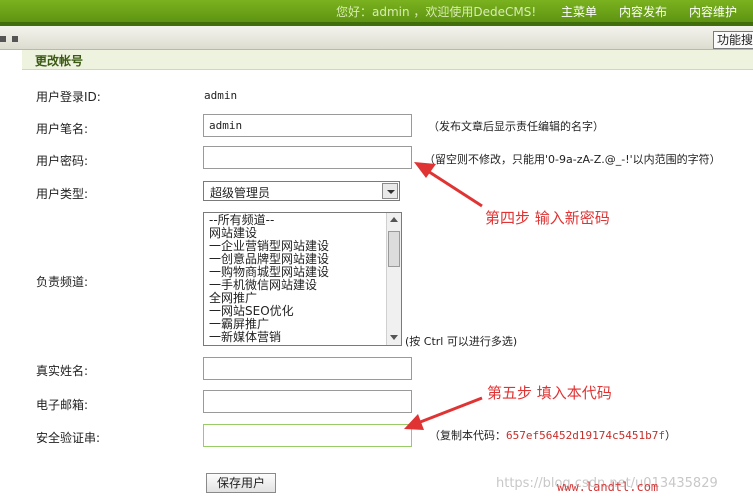 Image resolution: width=753 pixels, height=503 pixels. Describe the element at coordinates (68, 97) in the screenshot. I see `login-id-label: 用户登录ID:` at that location.